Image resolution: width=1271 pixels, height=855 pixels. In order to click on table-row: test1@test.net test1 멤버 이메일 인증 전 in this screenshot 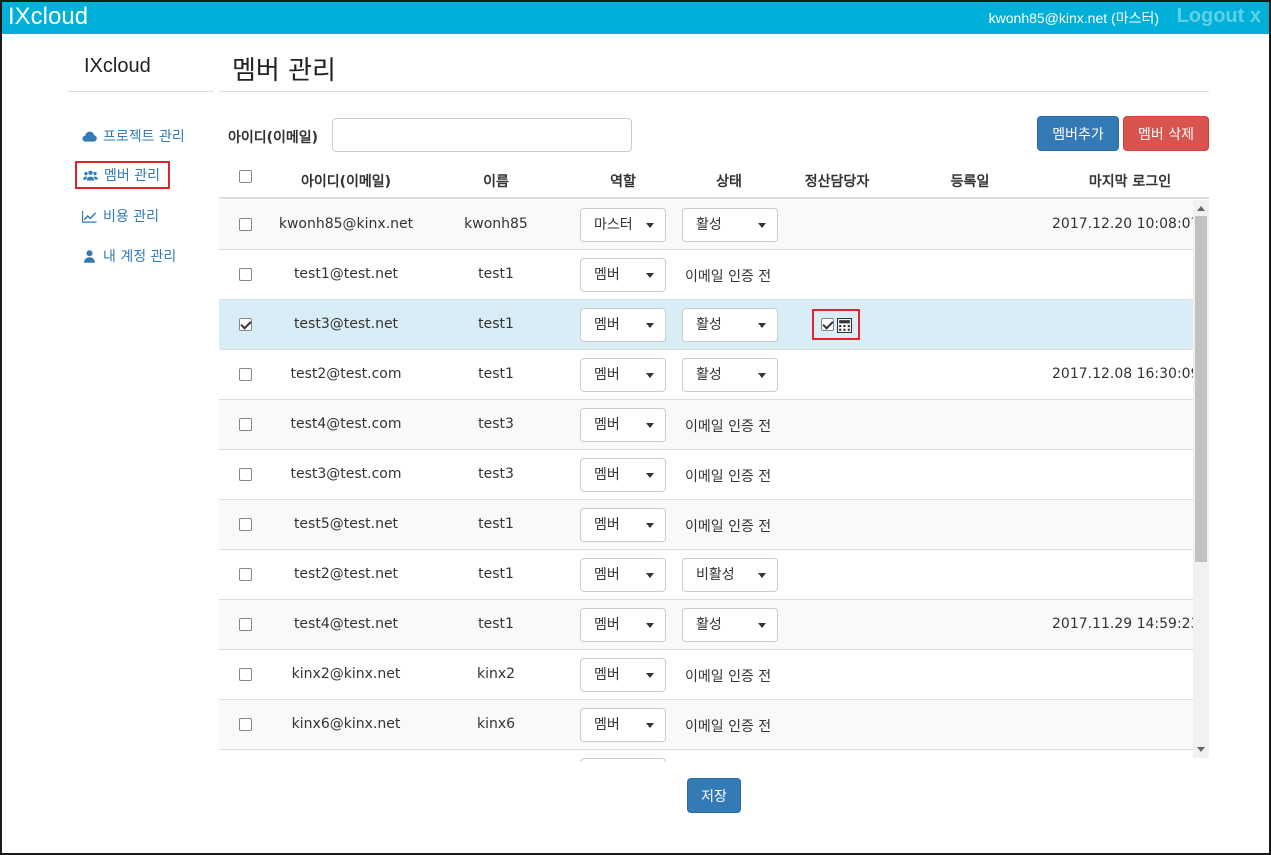, I will do `click(706, 275)`.